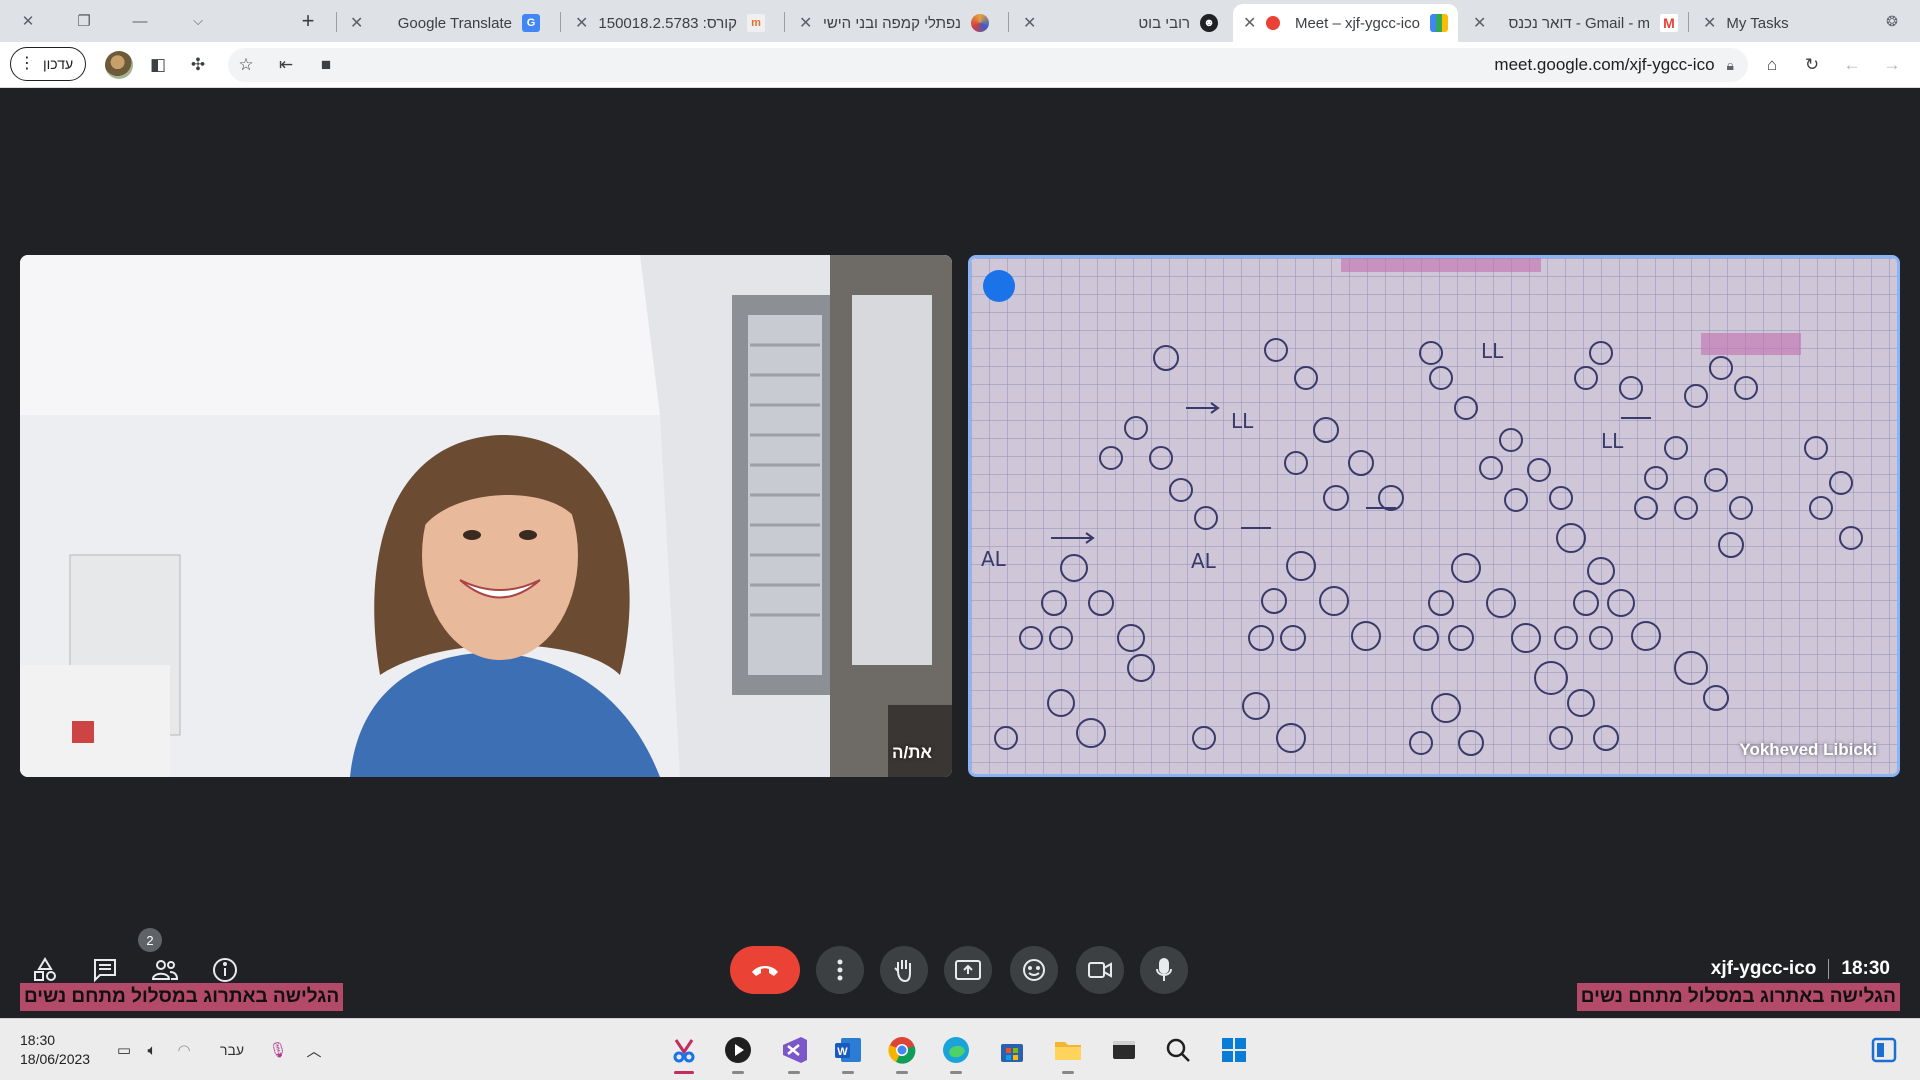 This screenshot has height=1080, width=1920. Describe the element at coordinates (1772, 65) in the screenshot. I see `home-icon: ⌂` at that location.